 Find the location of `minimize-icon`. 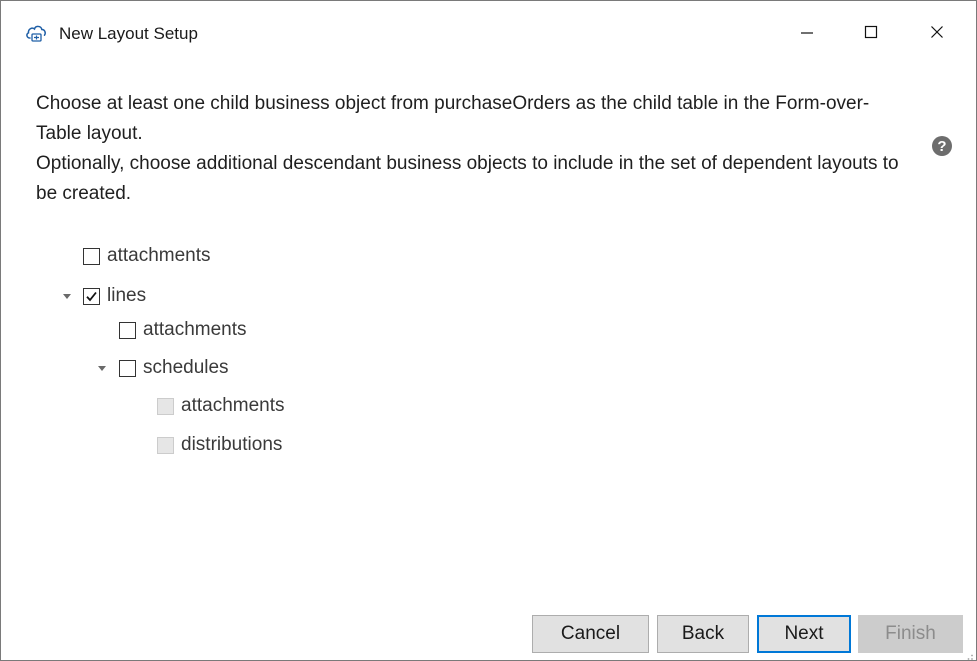

minimize-icon is located at coordinates (807, 33).